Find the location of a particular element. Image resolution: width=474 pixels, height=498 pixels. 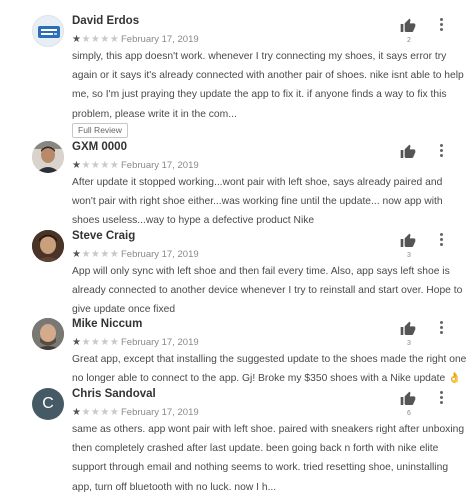

helpful-count: 6 is located at coordinates (409, 413).